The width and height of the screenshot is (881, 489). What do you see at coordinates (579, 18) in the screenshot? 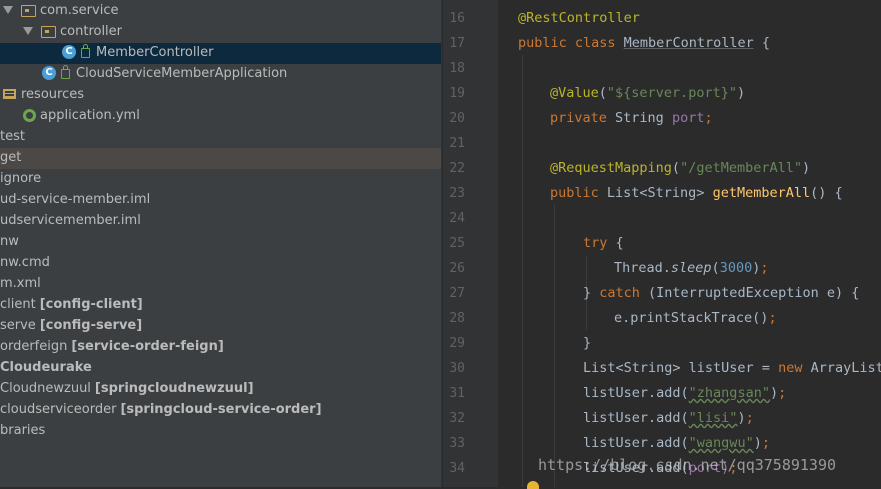
I see `code-line-16: @RestController` at bounding box center [579, 18].